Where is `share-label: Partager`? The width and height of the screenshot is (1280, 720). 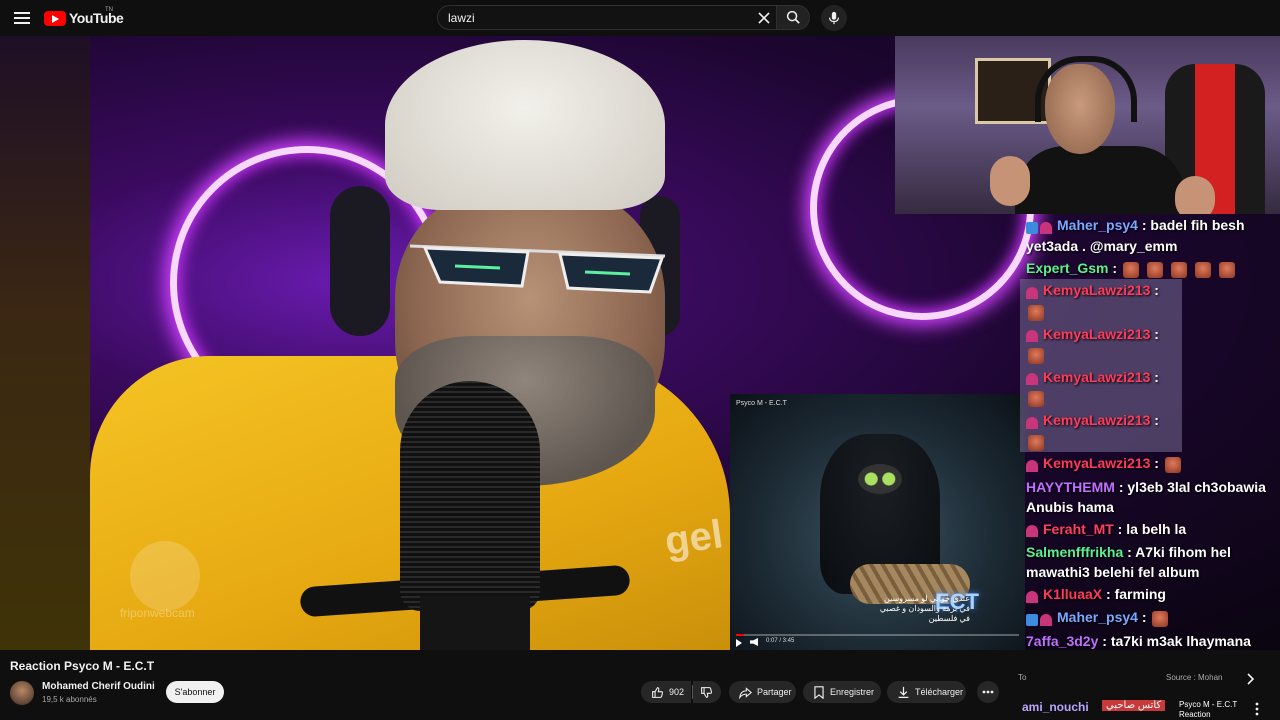 share-label: Partager is located at coordinates (774, 692).